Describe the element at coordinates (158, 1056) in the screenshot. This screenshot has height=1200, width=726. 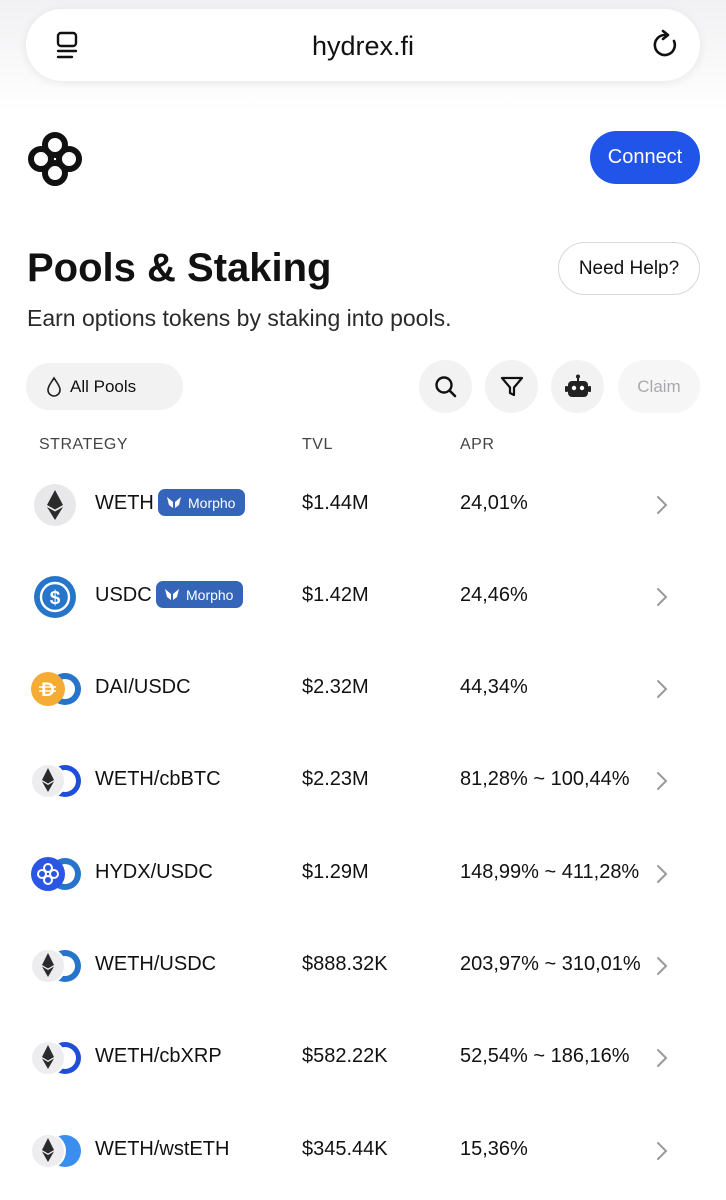
I see `pool-name: WETH/cbXRP` at that location.